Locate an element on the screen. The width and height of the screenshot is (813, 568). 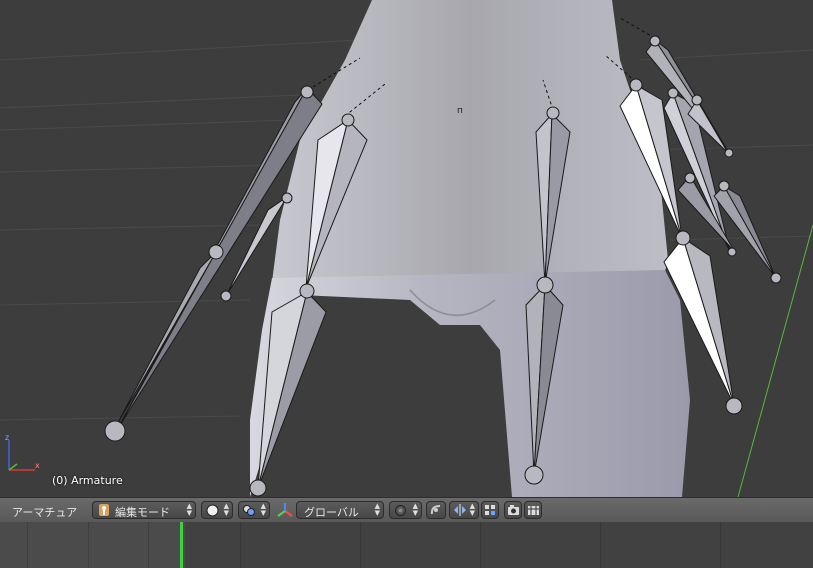
mode-label: 編集モード is located at coordinates (142, 512).